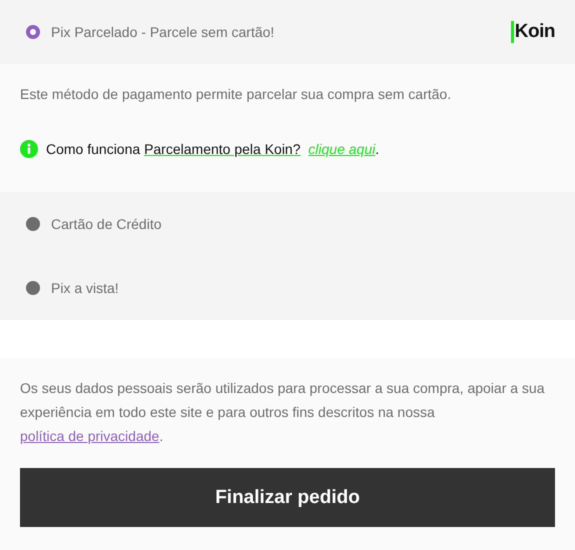  Describe the element at coordinates (29, 149) in the screenshot. I see `info-icon` at that location.